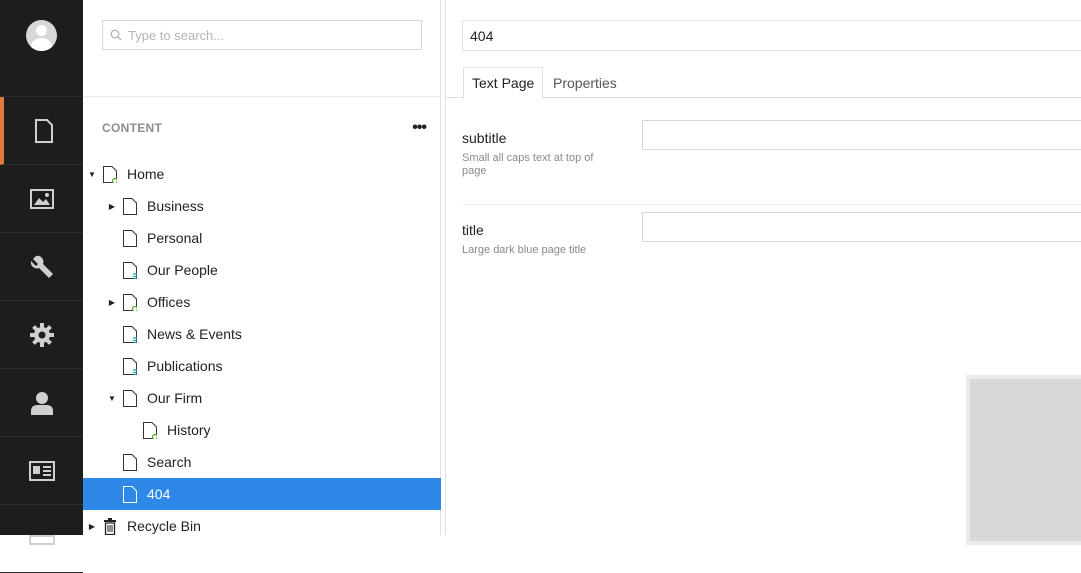 The height and width of the screenshot is (573, 1081). I want to click on tree-node-search: Search, so click(262, 462).